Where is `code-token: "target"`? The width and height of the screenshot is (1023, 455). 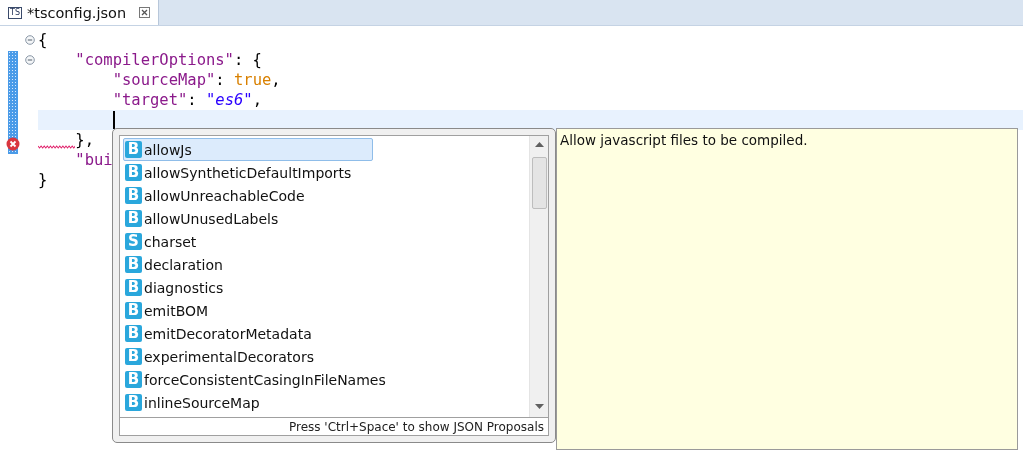
code-token: "target" is located at coordinates (150, 100).